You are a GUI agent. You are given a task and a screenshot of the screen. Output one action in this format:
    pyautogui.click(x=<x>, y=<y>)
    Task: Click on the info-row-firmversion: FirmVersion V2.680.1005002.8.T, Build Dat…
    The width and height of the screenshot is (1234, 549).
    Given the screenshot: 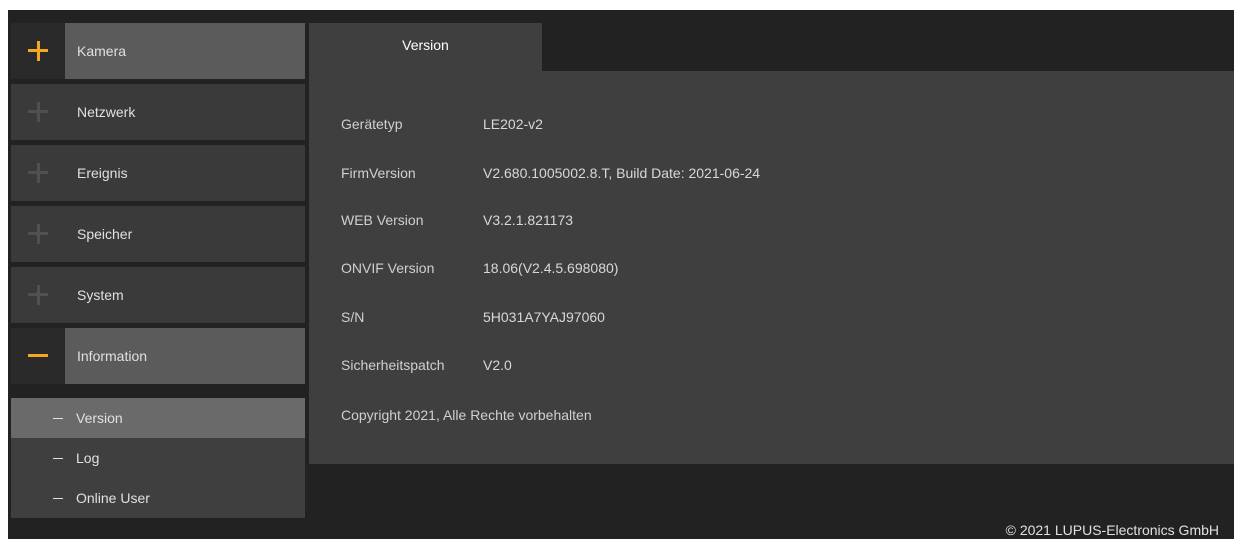 What is the action you would take?
    pyautogui.click(x=550, y=173)
    